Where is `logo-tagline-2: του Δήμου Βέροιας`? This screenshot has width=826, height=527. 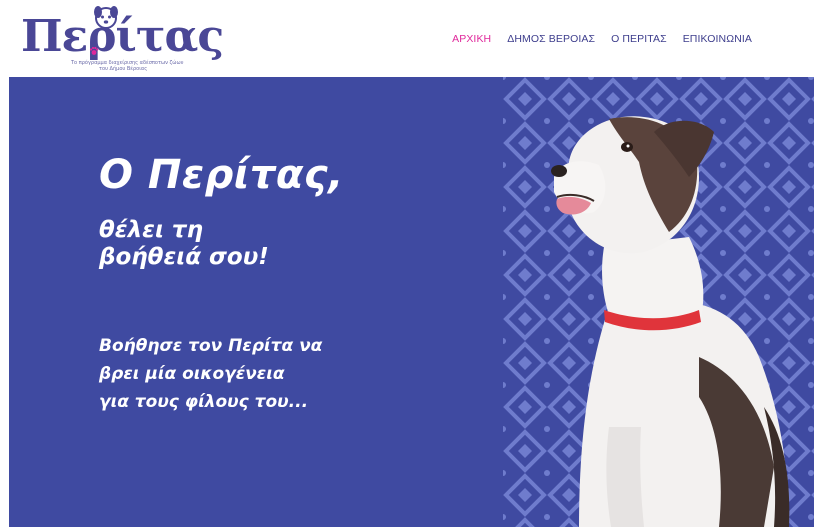
logo-tagline-2: του Δήμου Βέροιας is located at coordinates (123, 69).